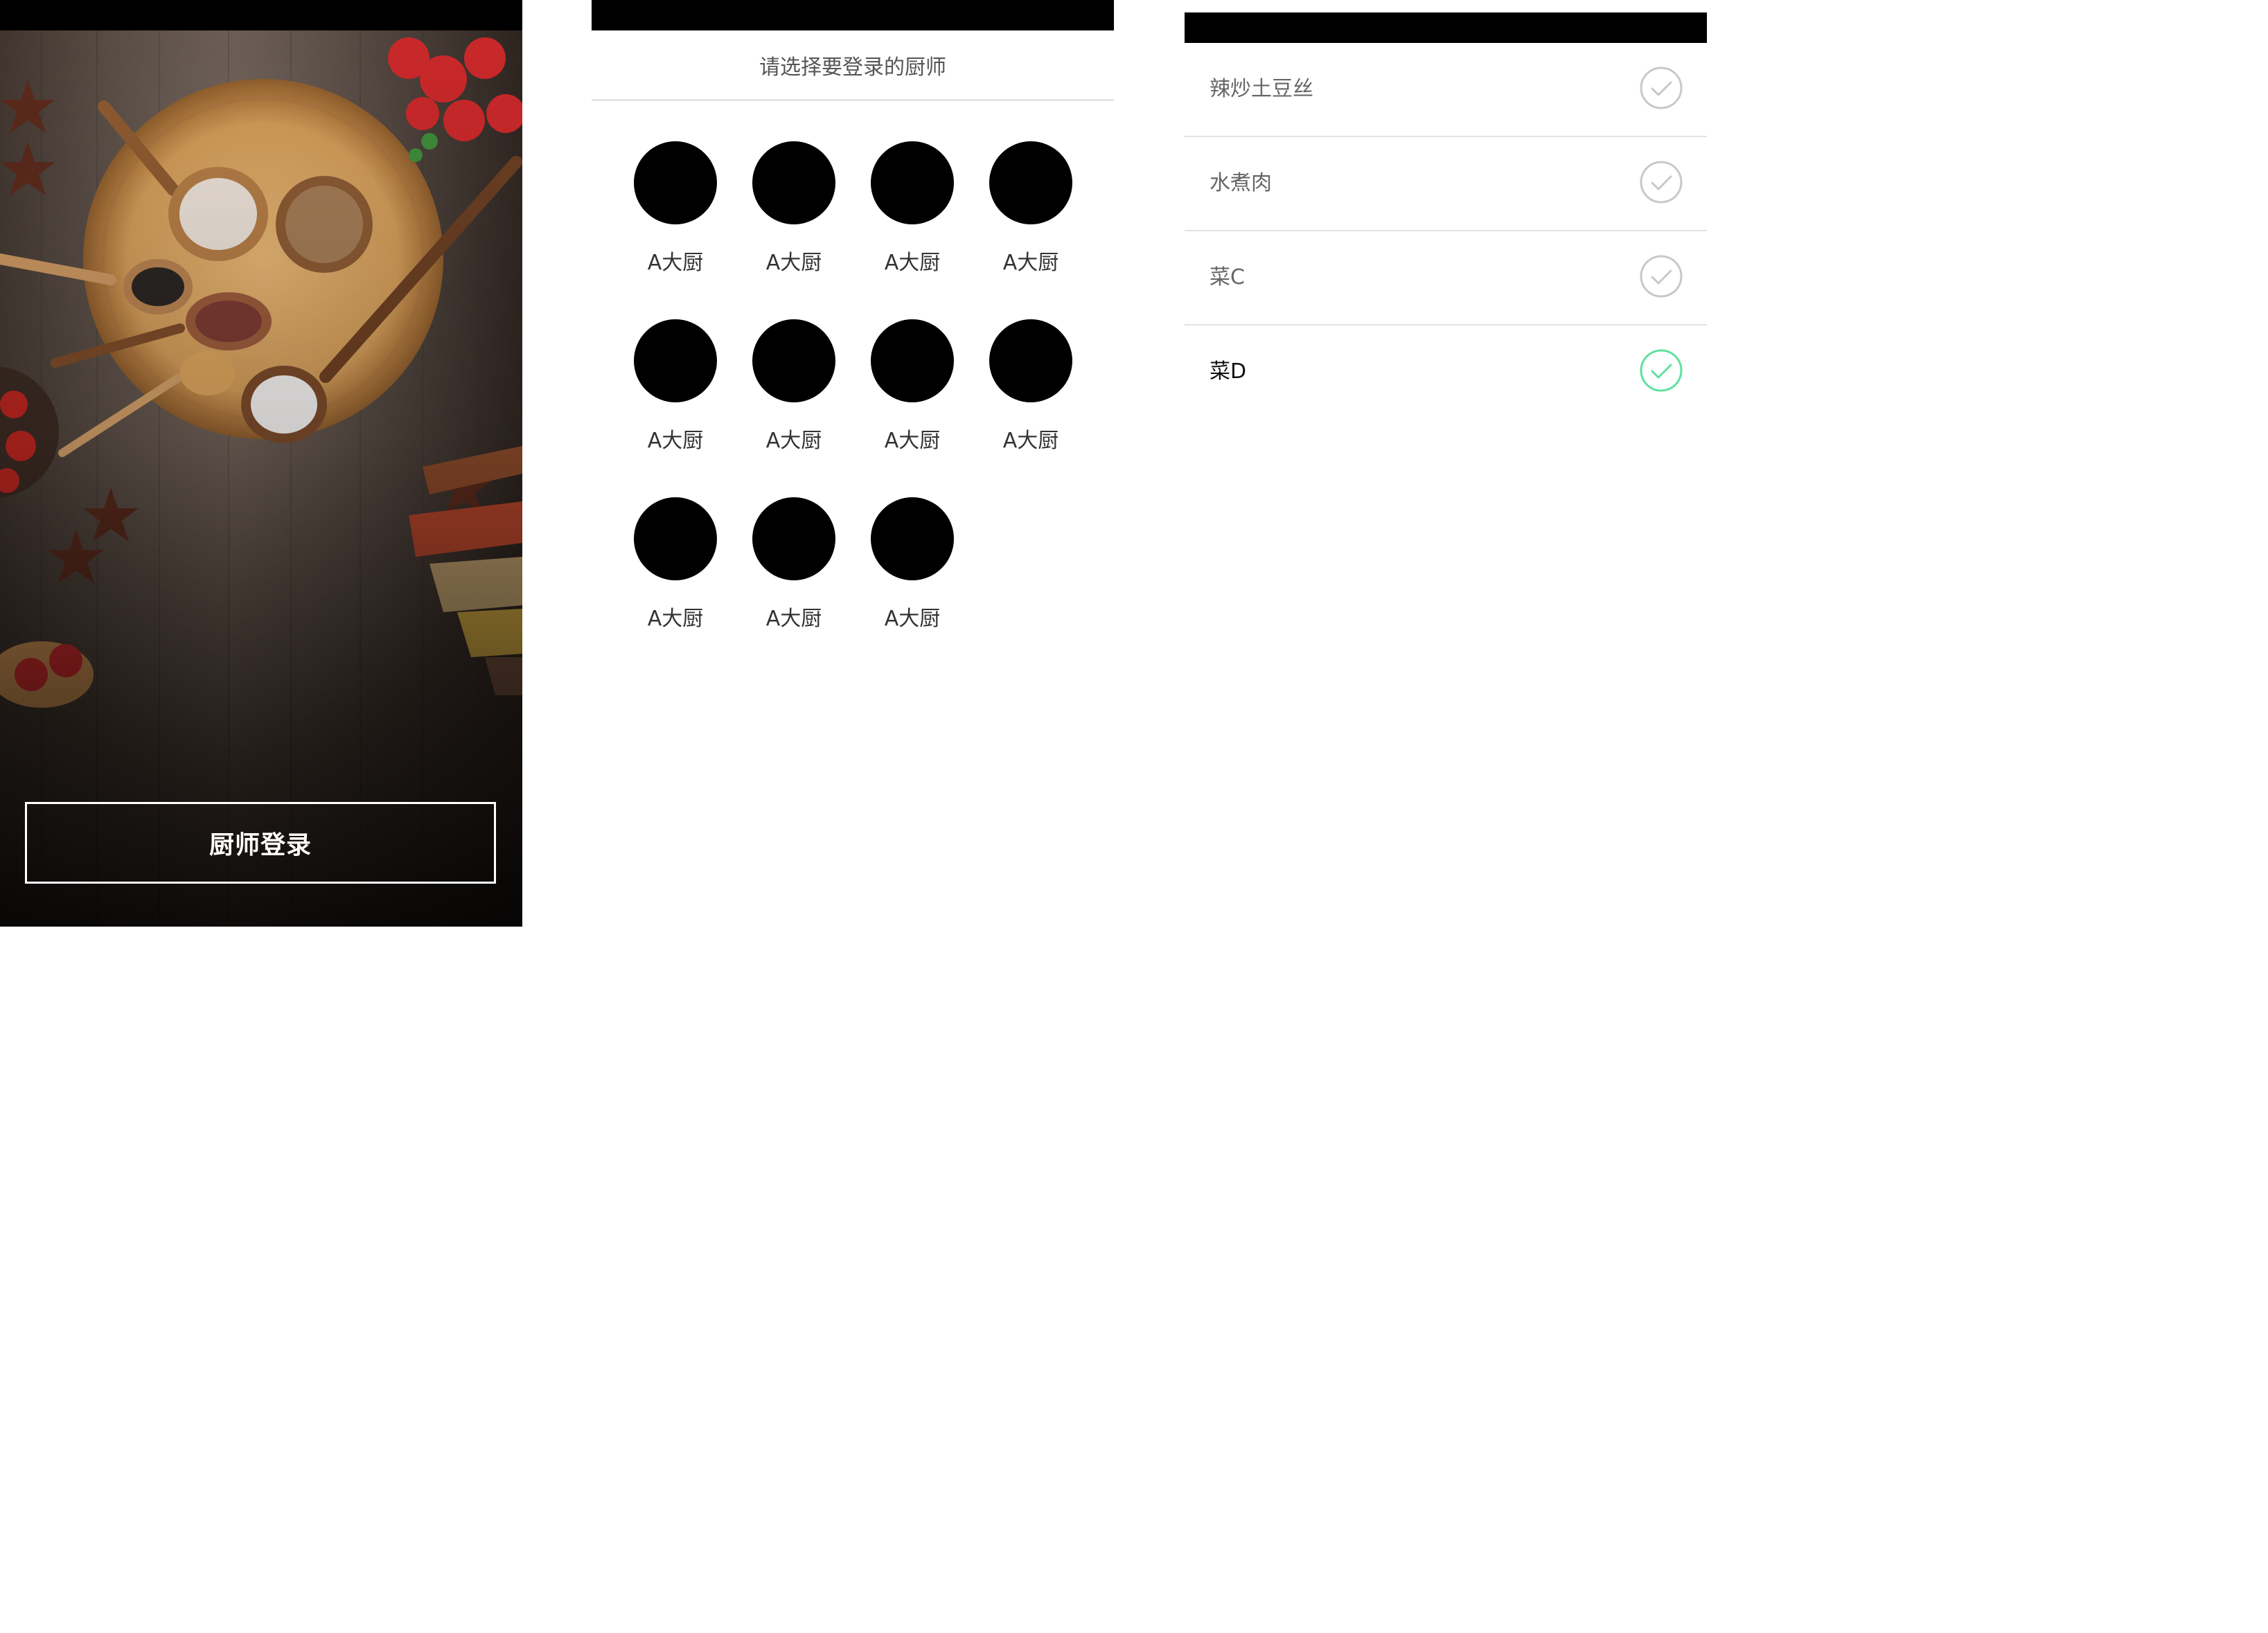 This screenshot has height=1633, width=2268. I want to click on dish-row: 辣炒土豆丝, so click(1446, 90).